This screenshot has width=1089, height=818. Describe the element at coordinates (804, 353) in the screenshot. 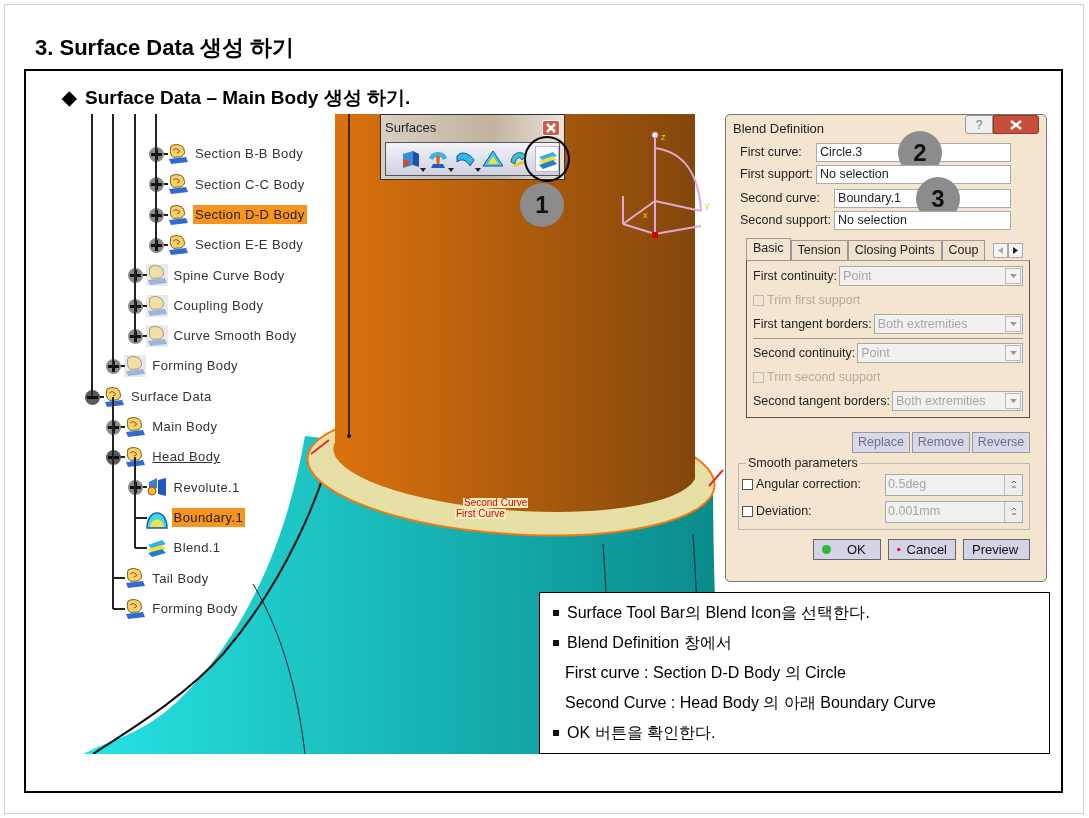

I see `field-label: Second continuity:` at that location.